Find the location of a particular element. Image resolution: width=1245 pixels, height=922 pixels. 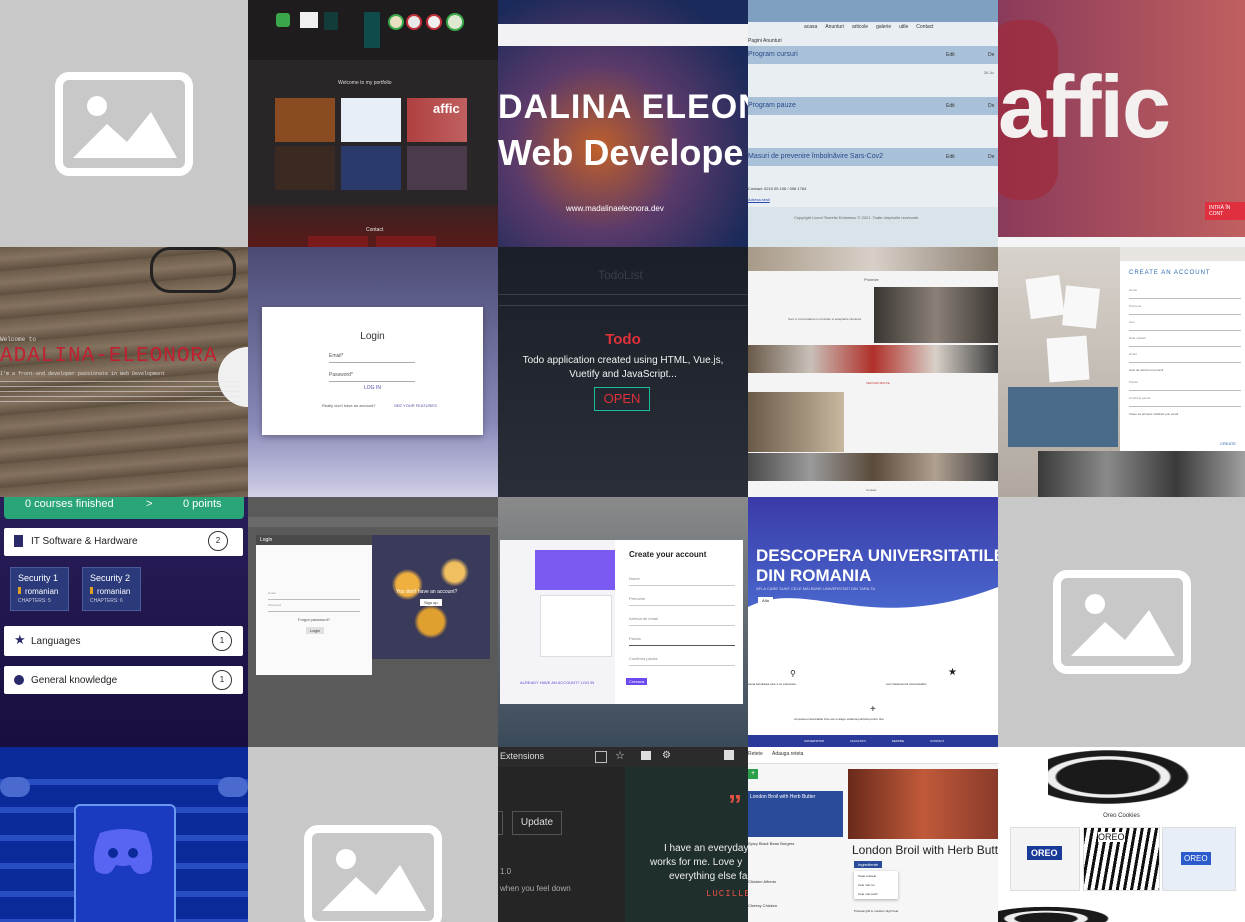

nav-link: galerie is located at coordinates (883, 27).